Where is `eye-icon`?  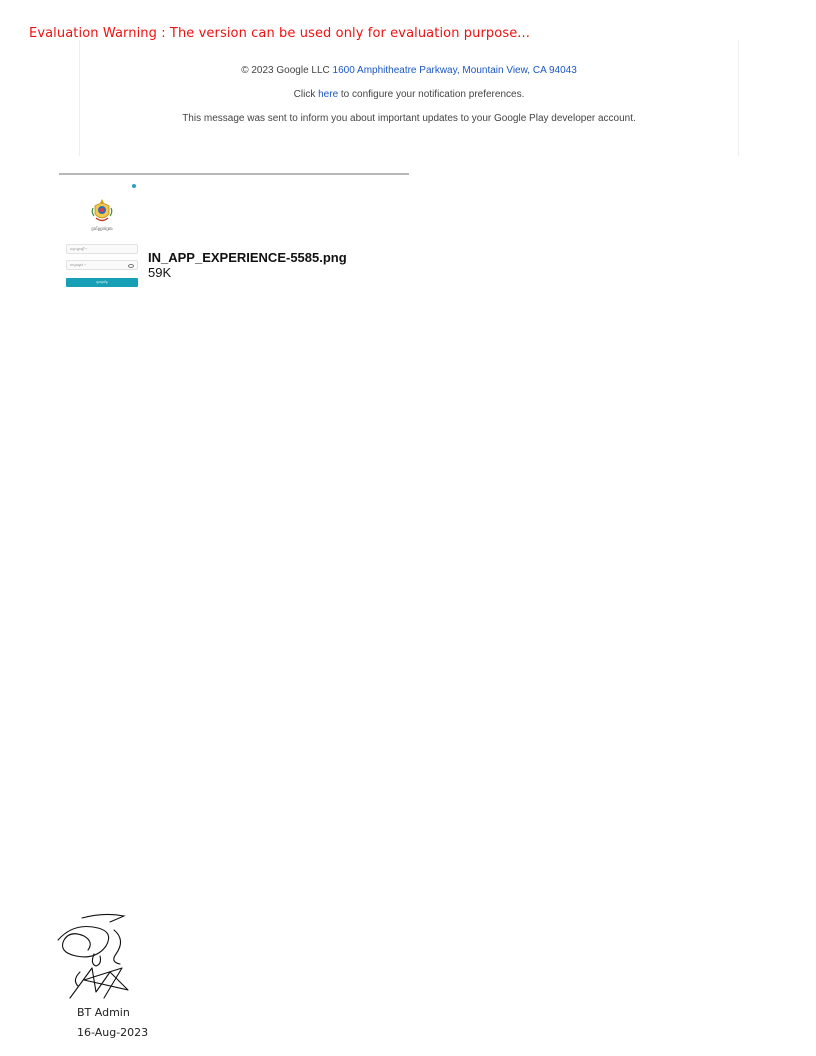
eye-icon is located at coordinates (131, 266).